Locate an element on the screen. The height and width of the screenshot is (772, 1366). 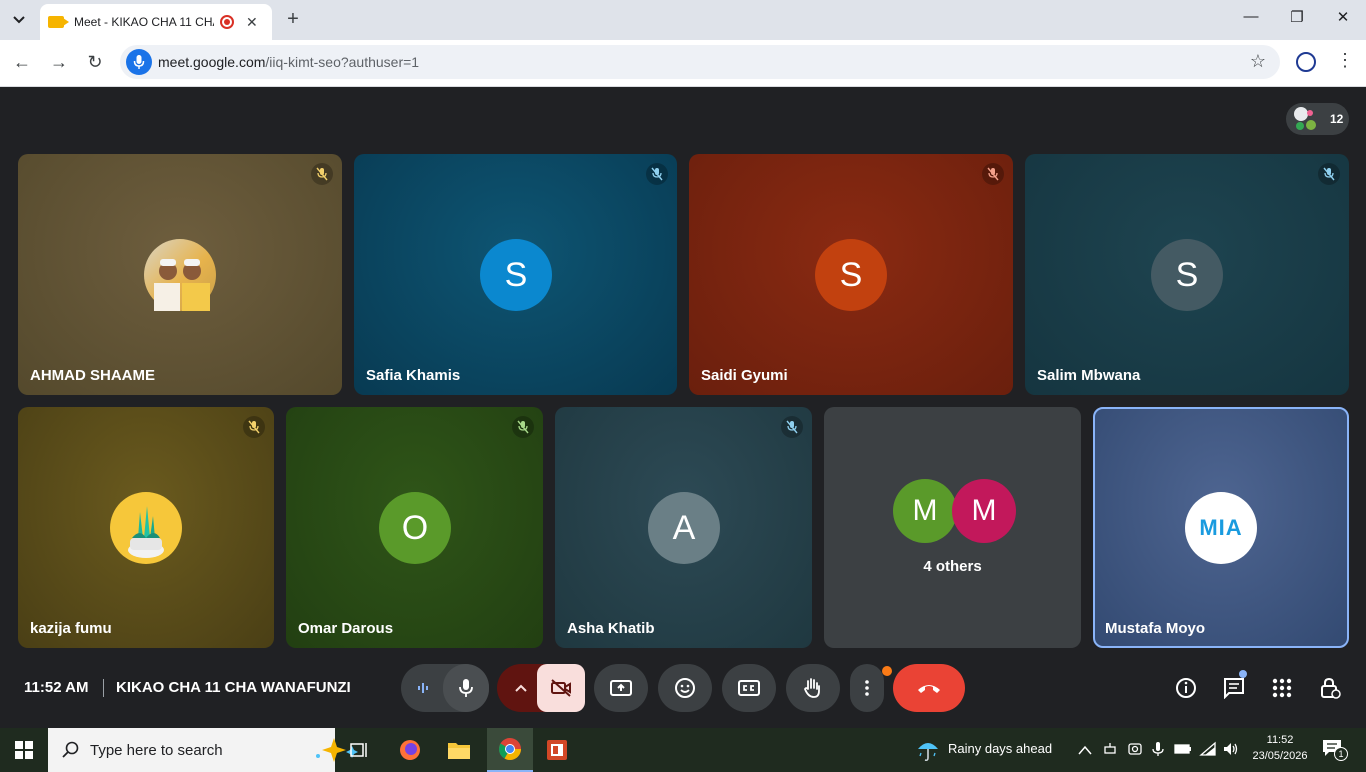
tab-search-chevron-icon is located at coordinates (19, 20).